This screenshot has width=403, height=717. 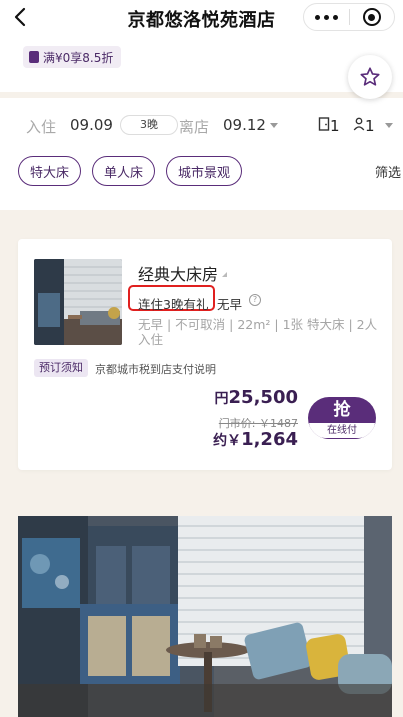 I want to click on filter-chips: 特大床 单人床 城市景观 筛选, so click(x=210, y=171).